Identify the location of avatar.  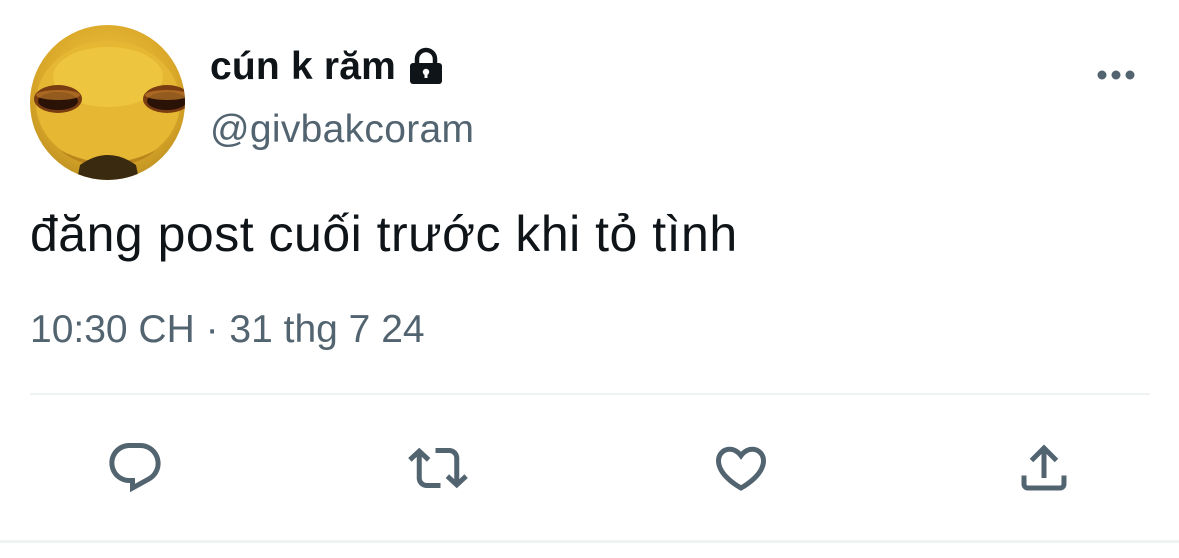
(107, 102).